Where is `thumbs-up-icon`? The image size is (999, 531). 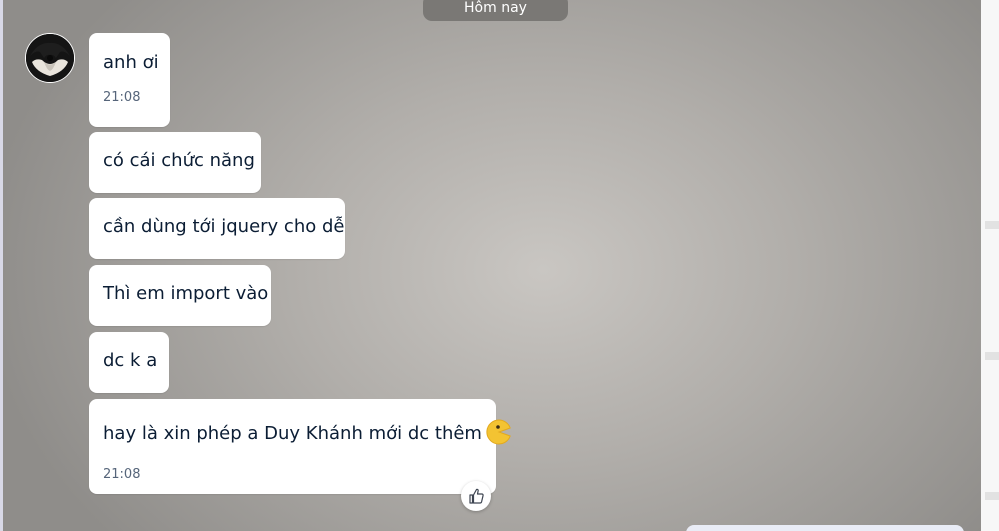
thumbs-up-icon is located at coordinates (476, 496).